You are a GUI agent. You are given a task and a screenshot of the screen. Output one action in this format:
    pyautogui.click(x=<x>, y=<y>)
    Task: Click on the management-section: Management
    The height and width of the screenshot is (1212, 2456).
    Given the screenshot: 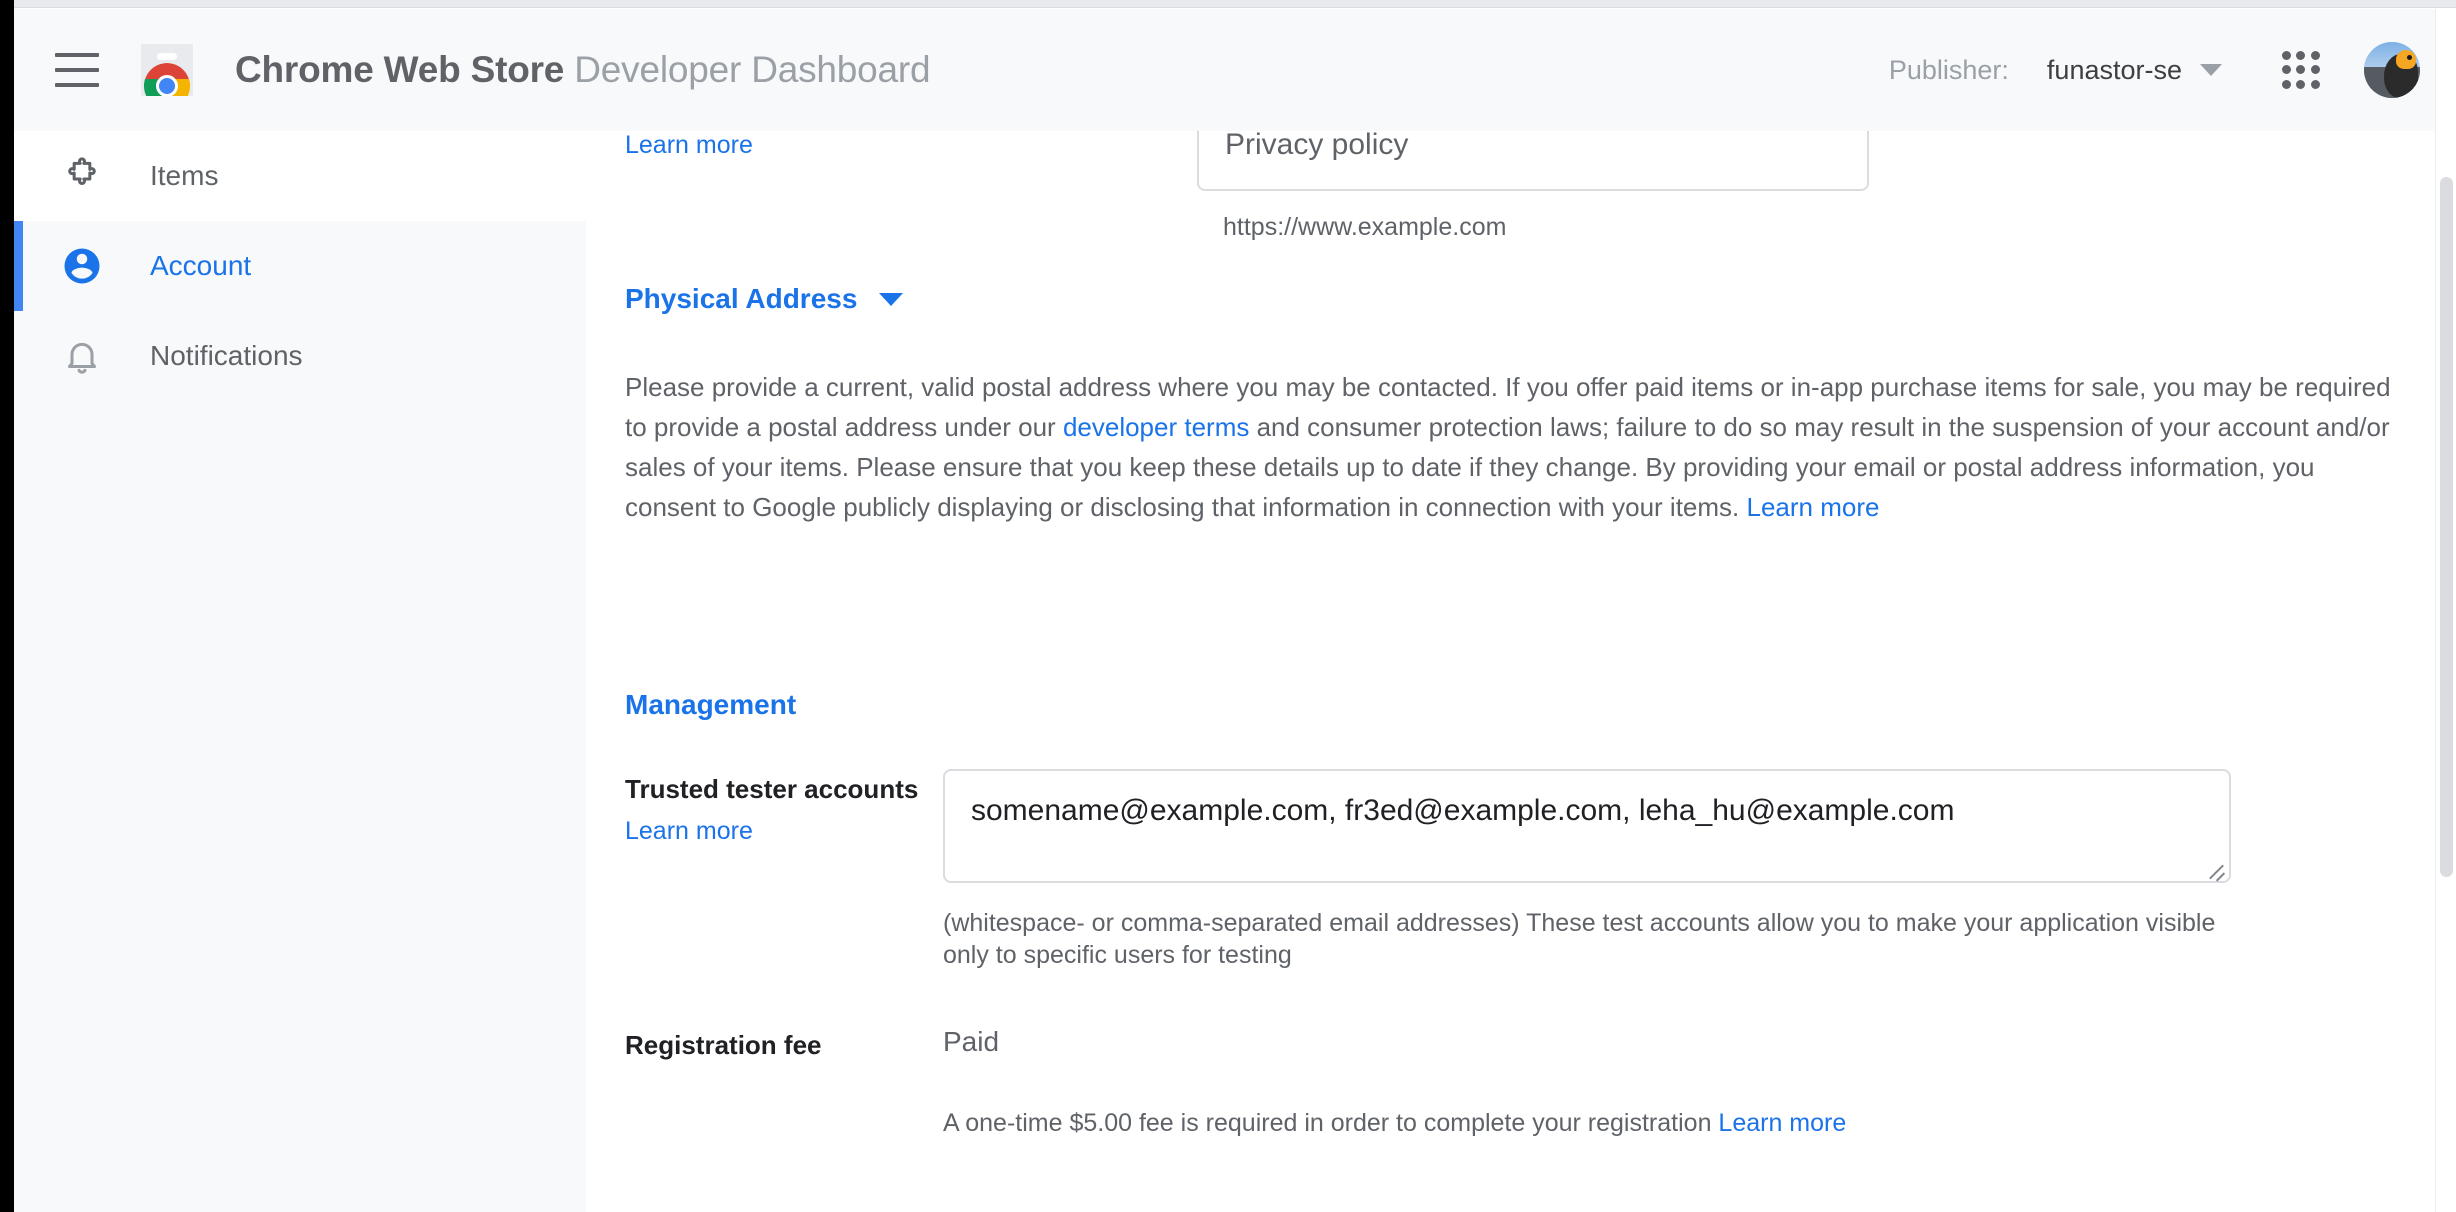 What is the action you would take?
    pyautogui.click(x=710, y=705)
    